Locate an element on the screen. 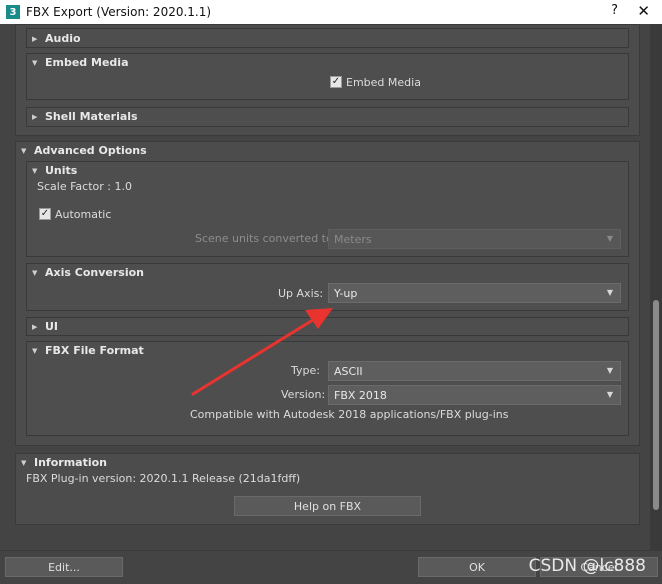 The height and width of the screenshot is (584, 662). embed-media-label: Embed Media is located at coordinates (383, 82).